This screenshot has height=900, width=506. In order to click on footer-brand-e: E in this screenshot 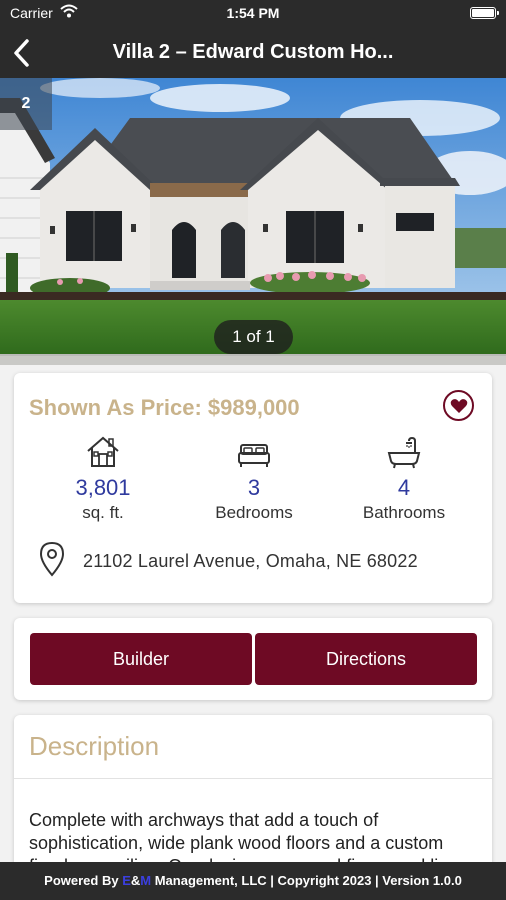, I will do `click(126, 880)`.